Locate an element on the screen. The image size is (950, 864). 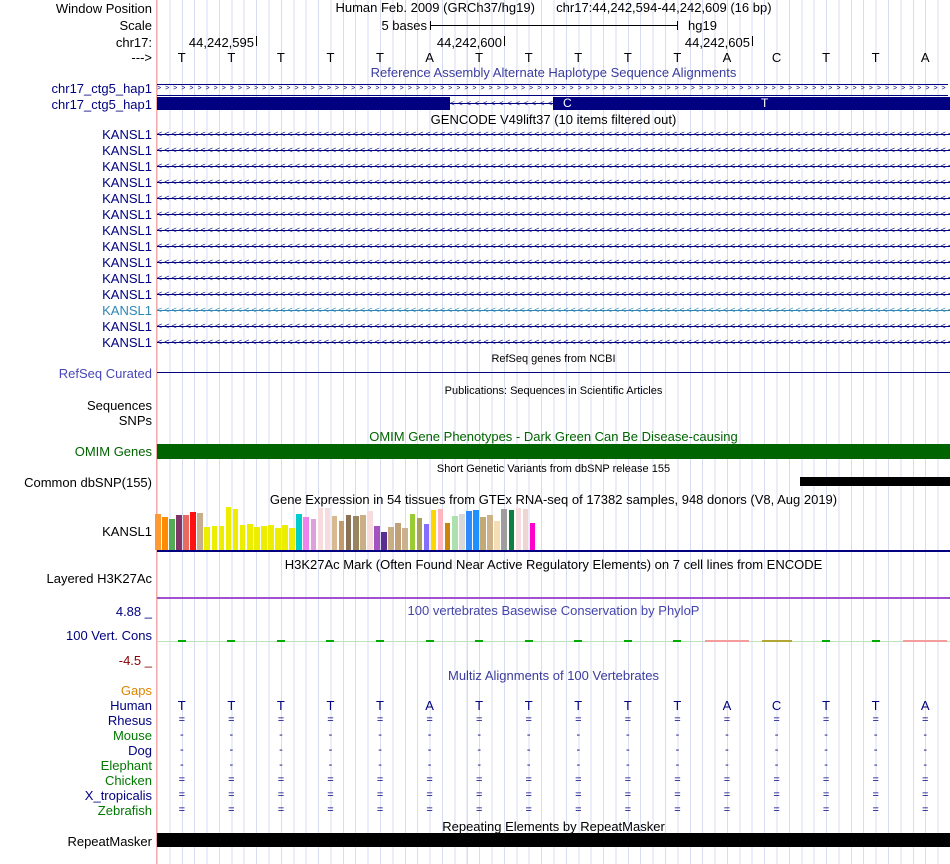
haplotype-row2-label: chr17_ctg5_hap1 is located at coordinates (76, 104).